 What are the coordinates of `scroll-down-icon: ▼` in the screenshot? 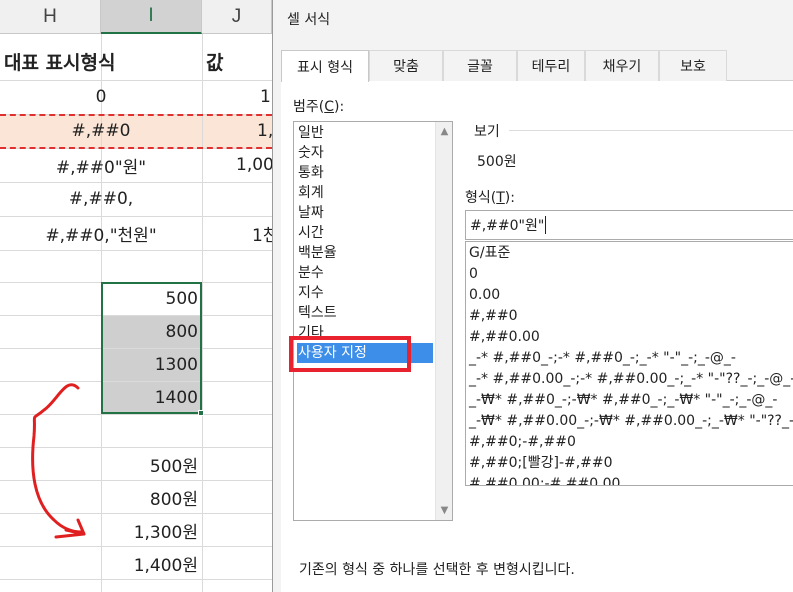 It's located at (444, 510).